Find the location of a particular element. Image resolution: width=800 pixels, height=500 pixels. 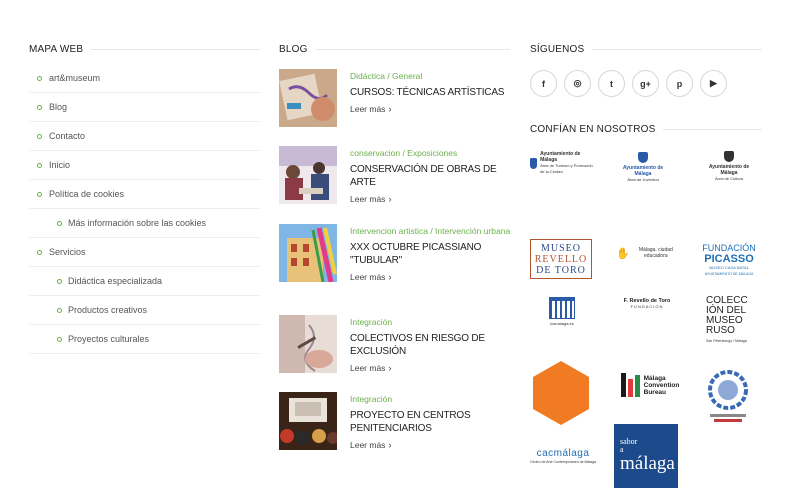

sitemap-item: Proyectos culturales is located at coordinates (144, 339).